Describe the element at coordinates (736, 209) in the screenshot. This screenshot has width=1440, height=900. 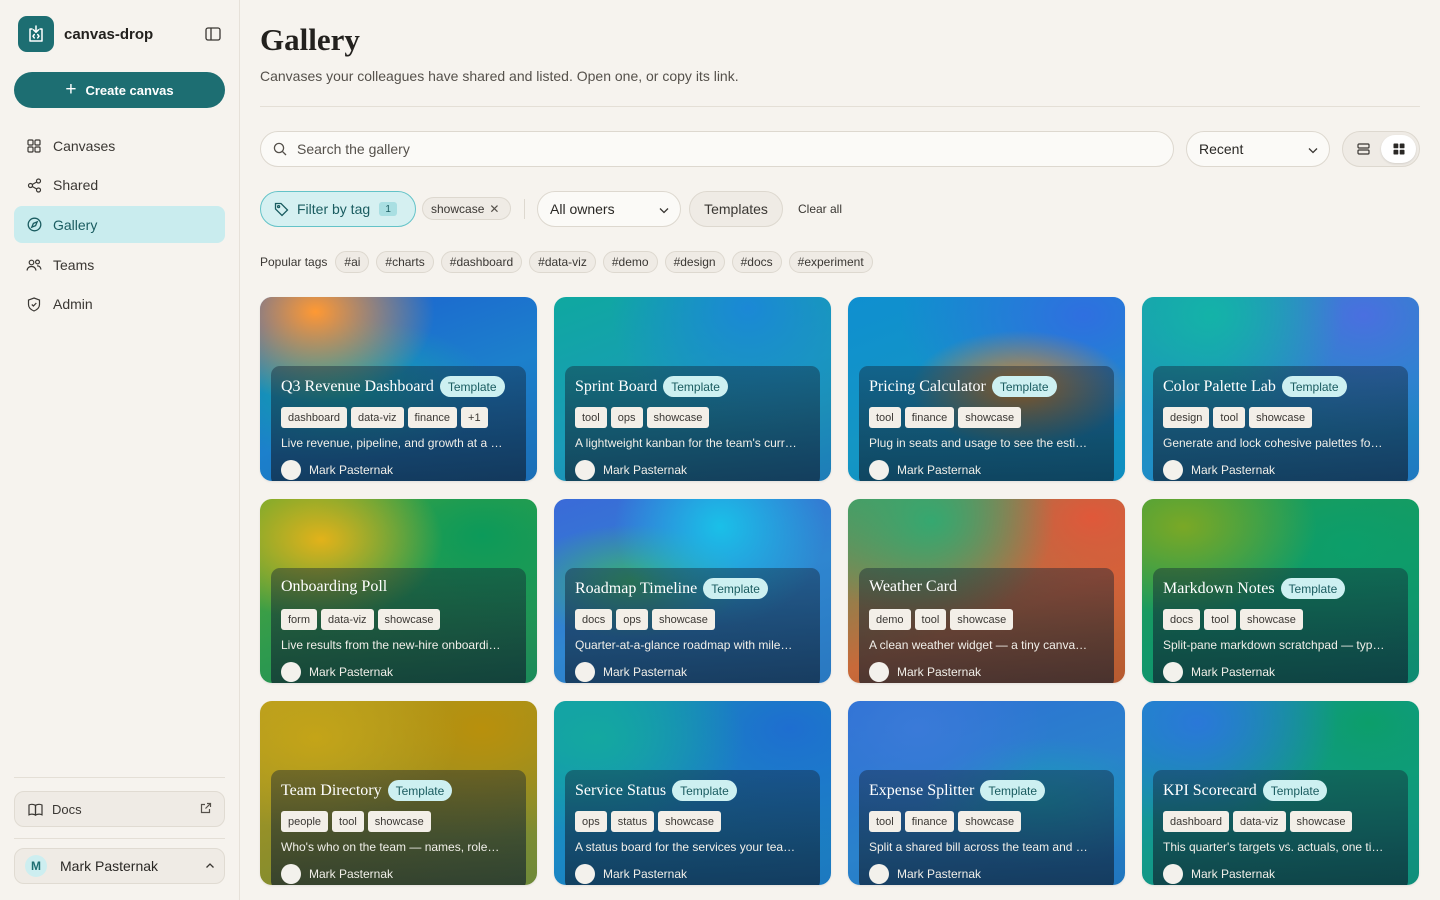
I see `templates-toggle: Templates` at that location.